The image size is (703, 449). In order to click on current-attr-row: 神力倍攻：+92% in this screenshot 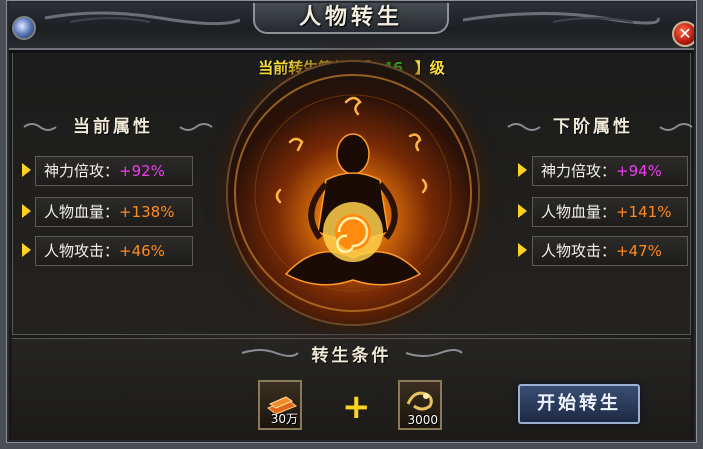, I will do `click(114, 171)`.